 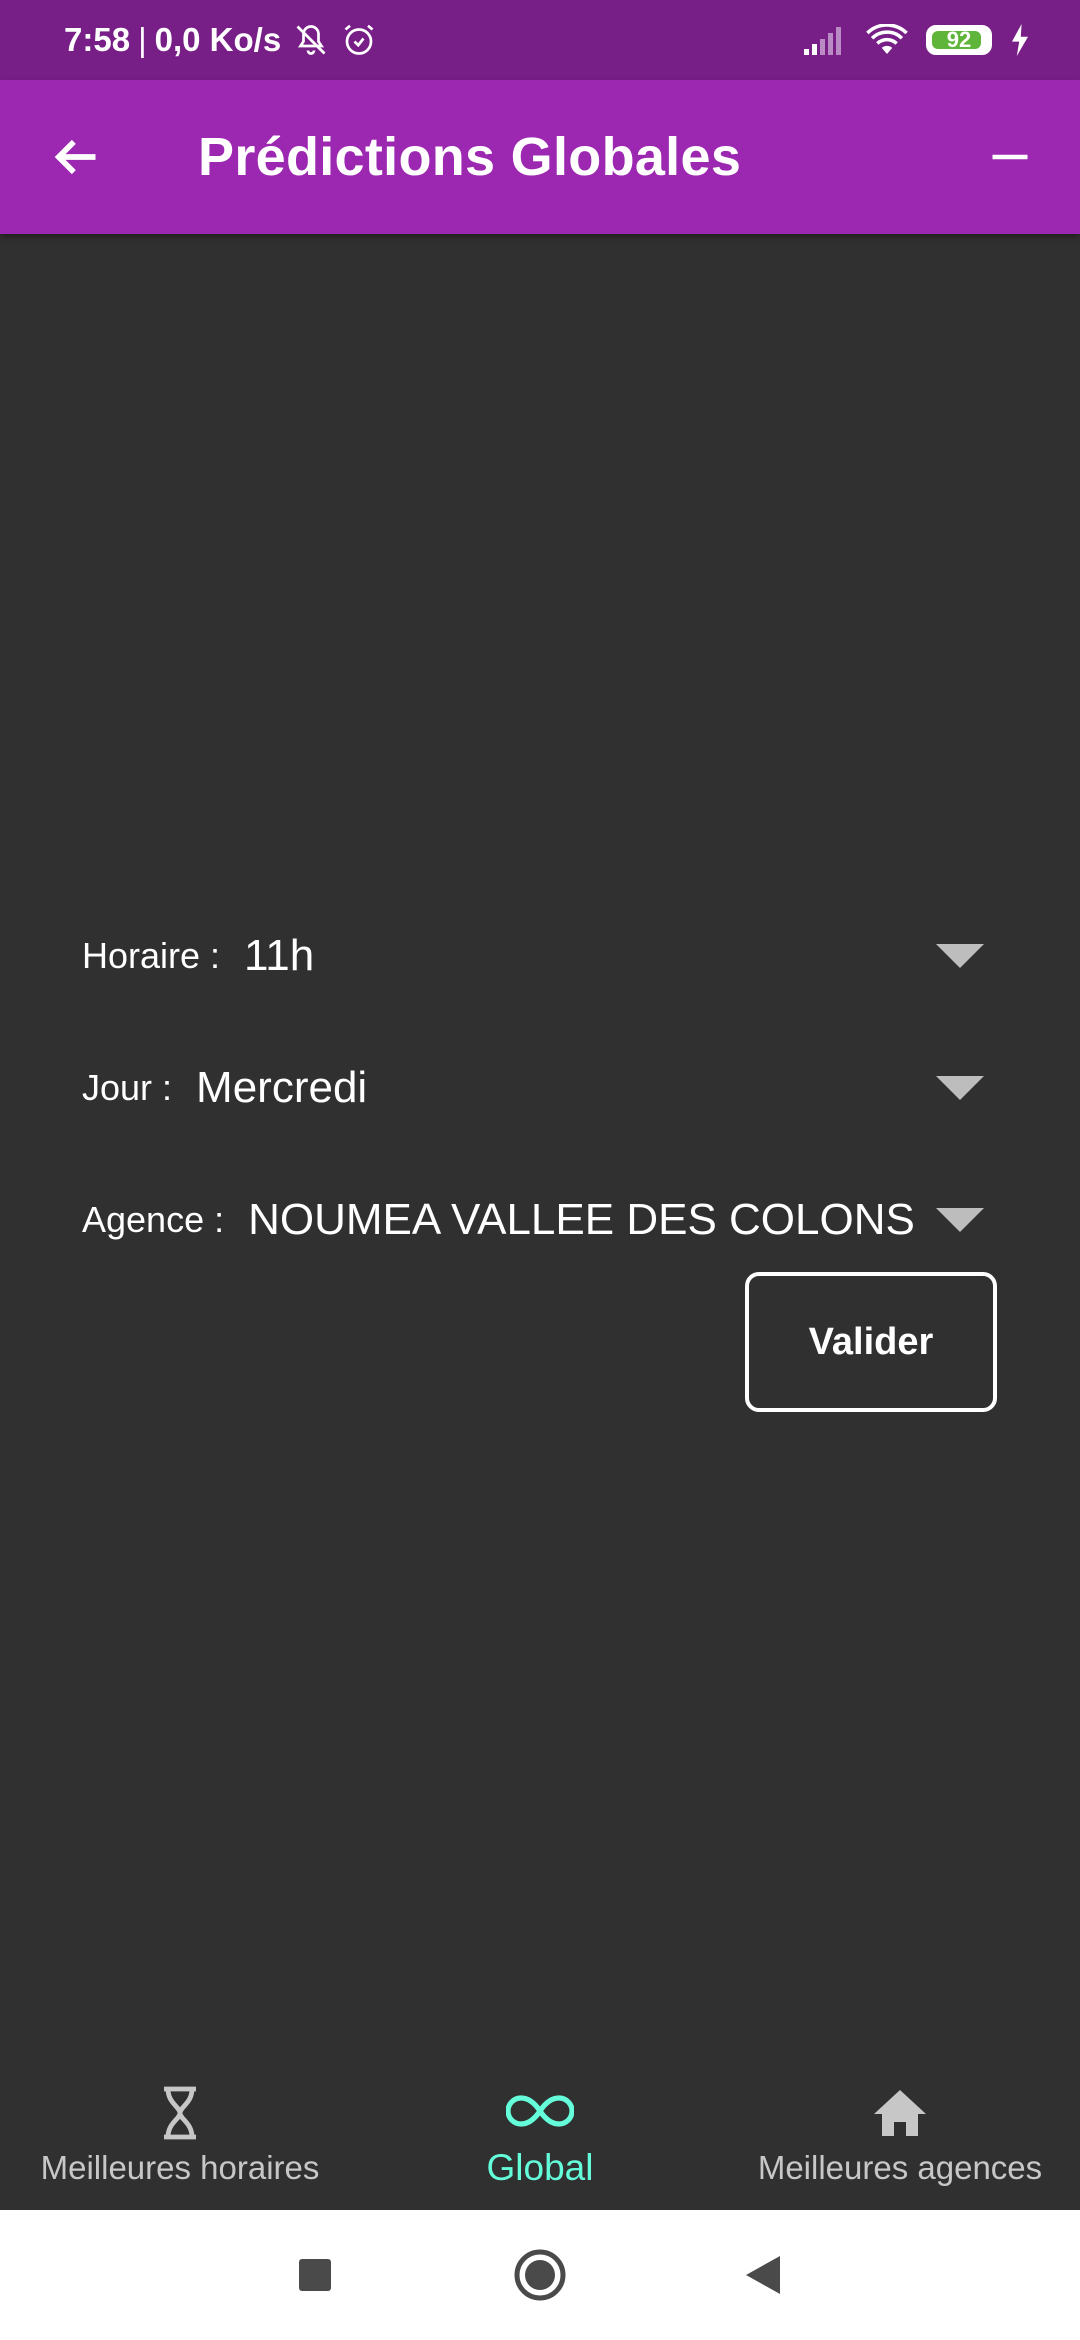 I want to click on arrow-back-icon, so click(x=75, y=157).